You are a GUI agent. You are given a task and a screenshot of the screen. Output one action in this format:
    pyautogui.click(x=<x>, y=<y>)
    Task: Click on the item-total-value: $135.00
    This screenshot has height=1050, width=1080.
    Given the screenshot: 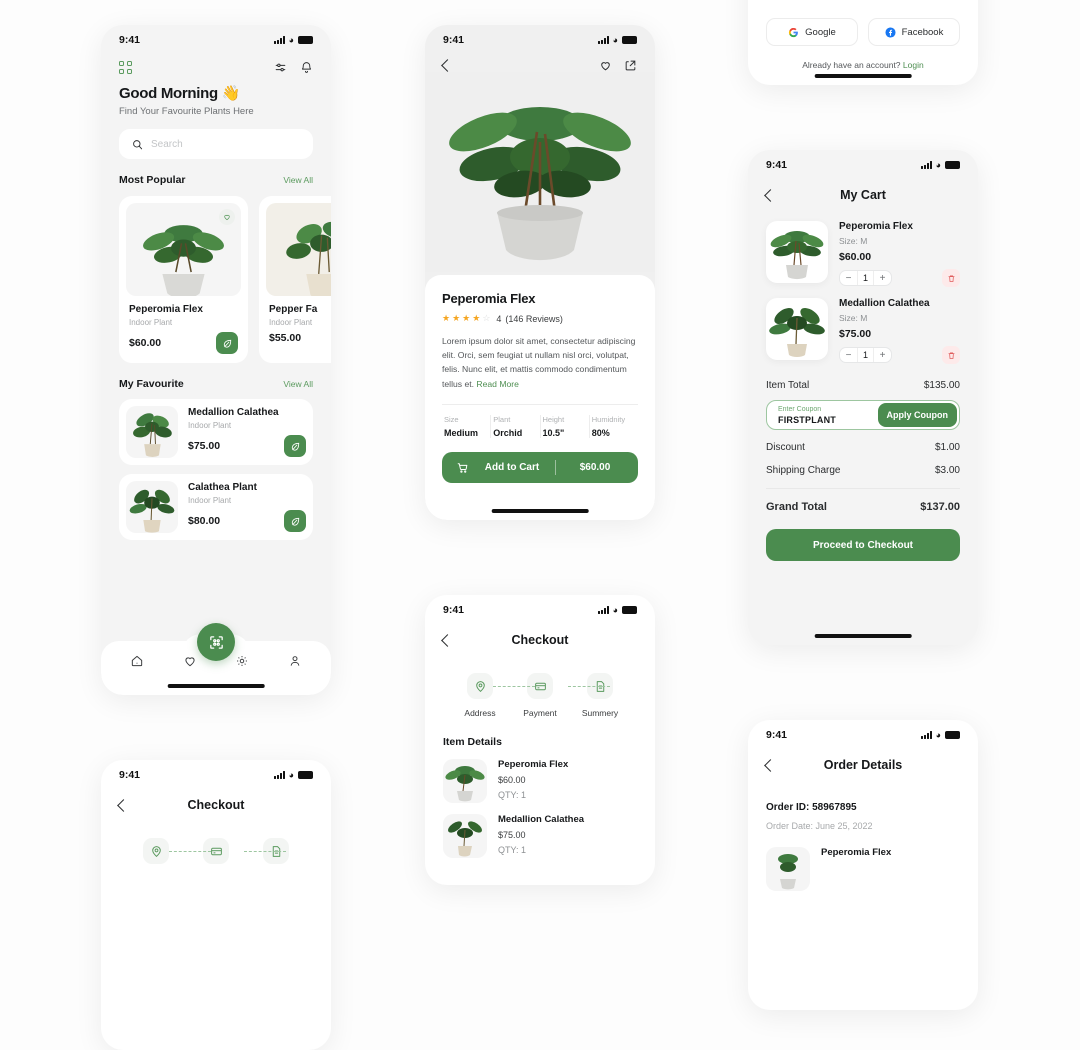 What is the action you would take?
    pyautogui.click(x=941, y=385)
    